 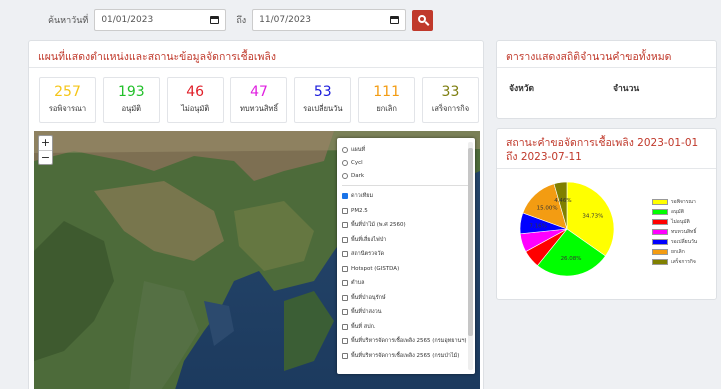 I want to click on pie-slice-label: 34.73%, so click(x=592, y=217).